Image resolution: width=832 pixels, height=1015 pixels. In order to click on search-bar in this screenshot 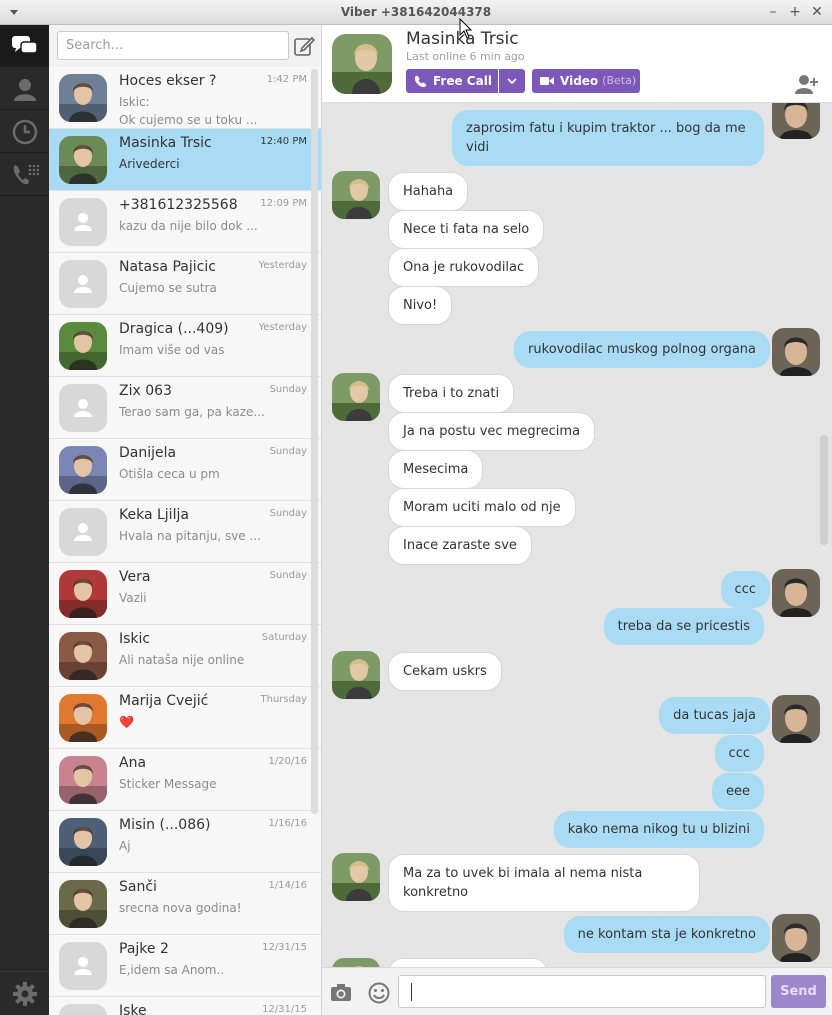, I will do `click(185, 46)`.